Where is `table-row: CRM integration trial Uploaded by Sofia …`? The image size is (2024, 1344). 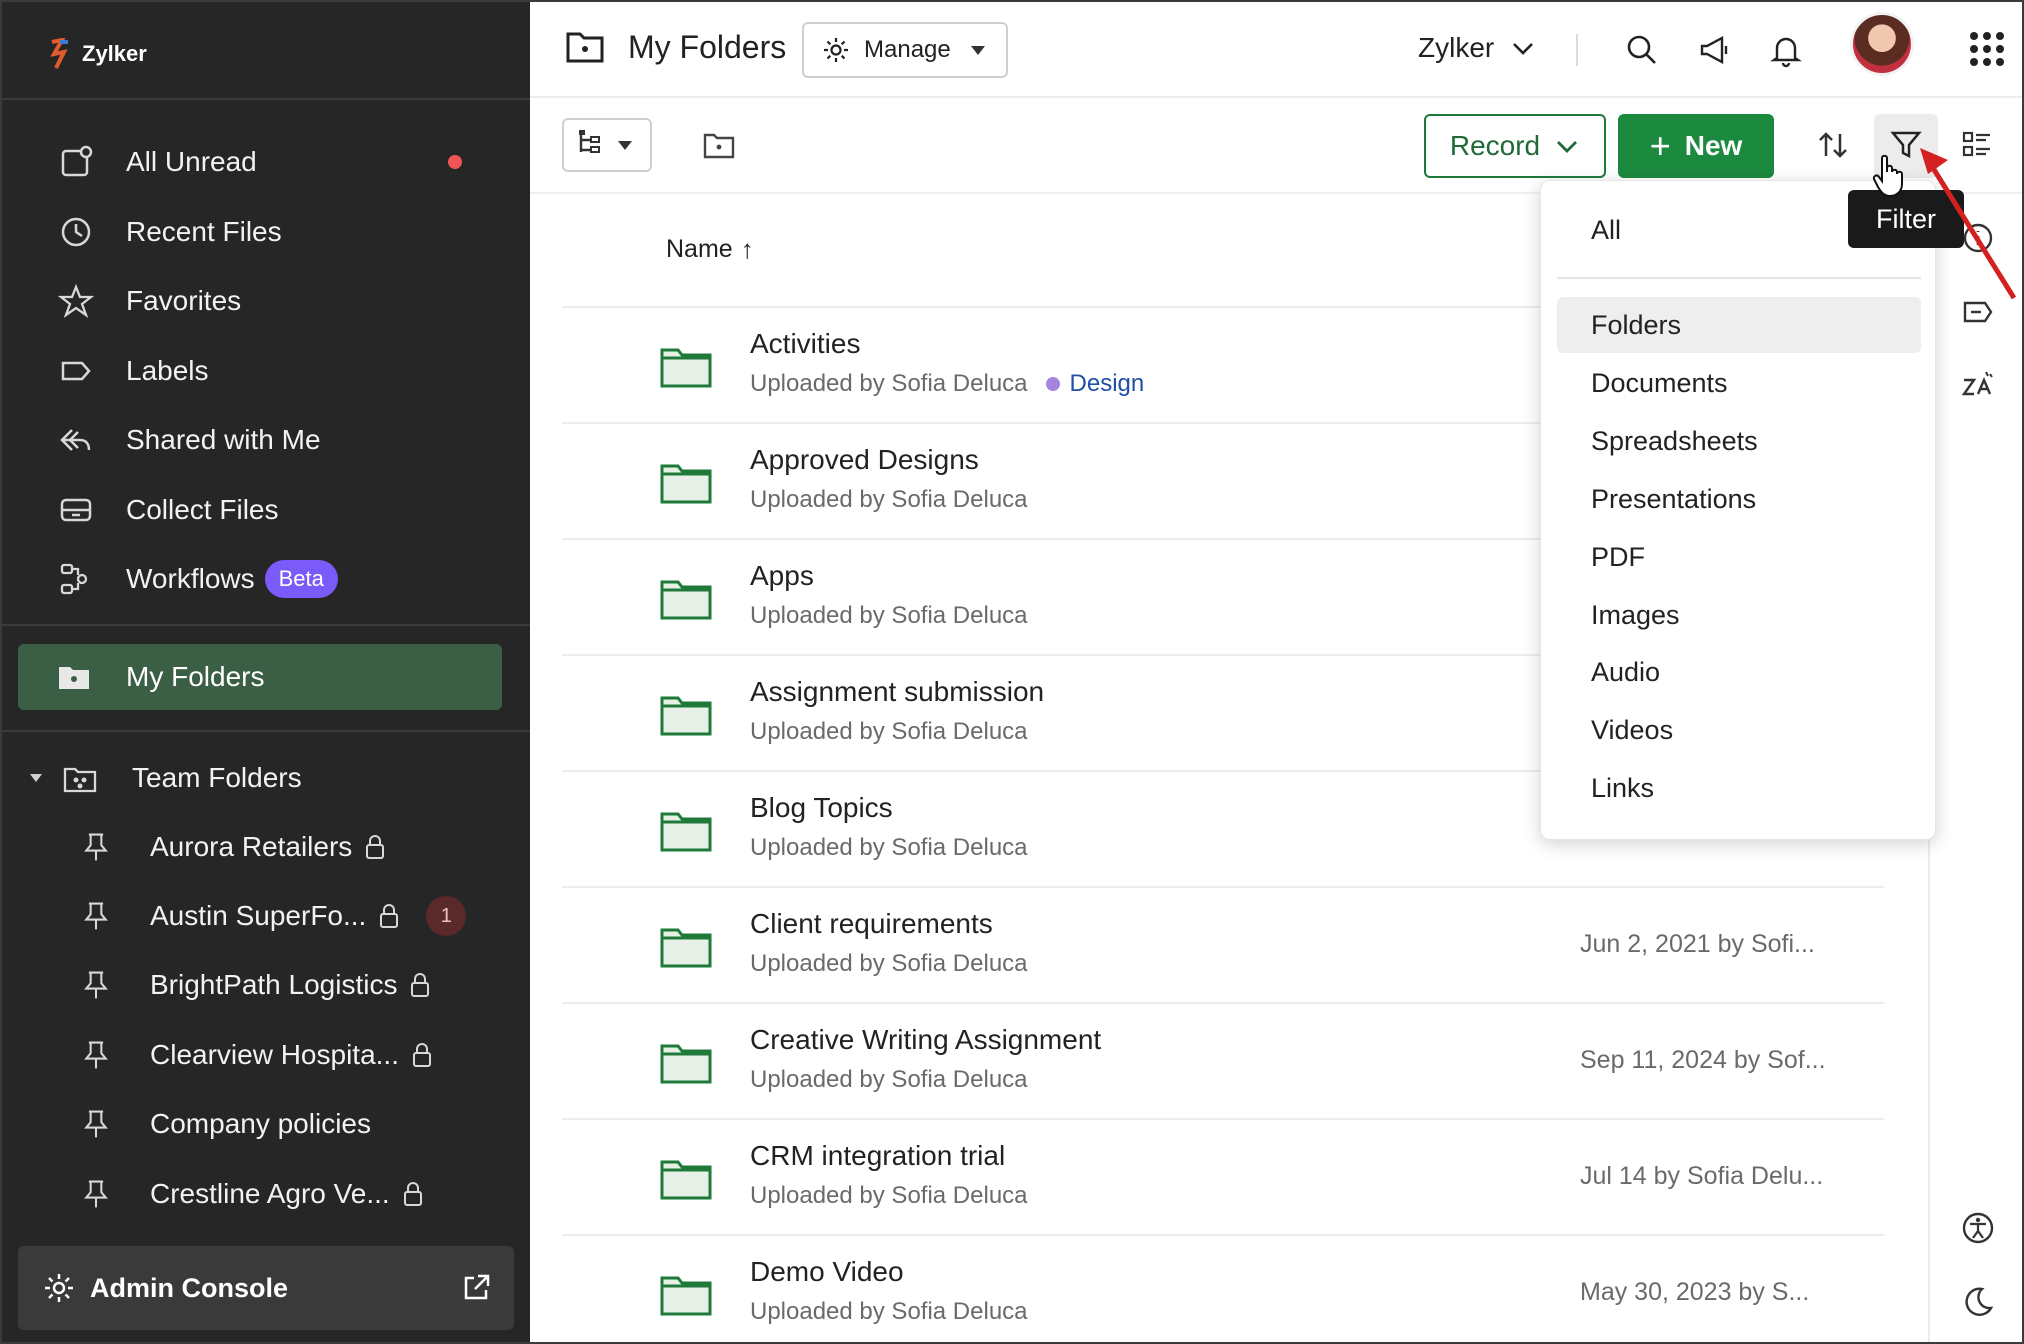
table-row: CRM integration trial Uploaded by Sofia … is located at coordinates (1223, 1178).